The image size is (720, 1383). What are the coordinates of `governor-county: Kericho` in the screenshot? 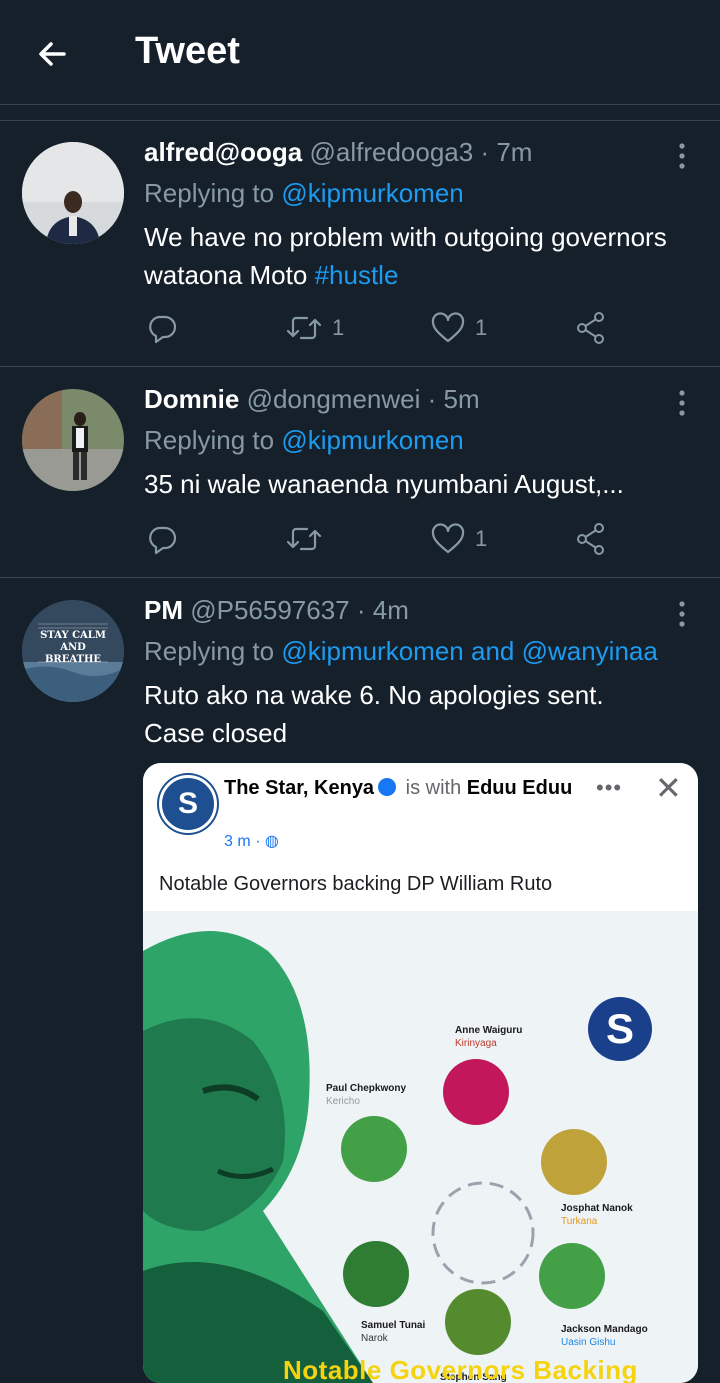 It's located at (343, 1101).